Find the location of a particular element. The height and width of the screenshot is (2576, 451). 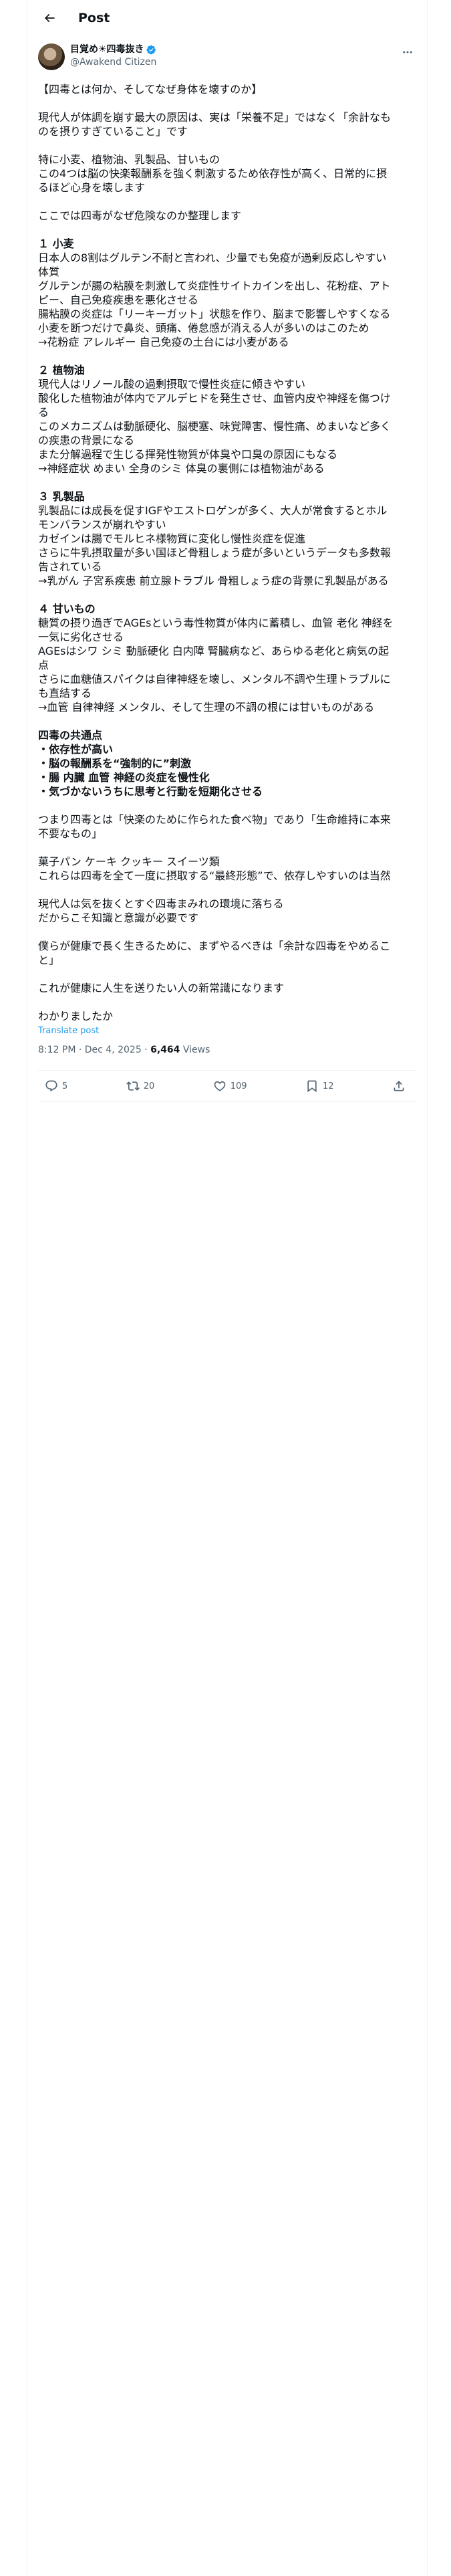

translate-post-link: Translate post is located at coordinates (227, 1030).